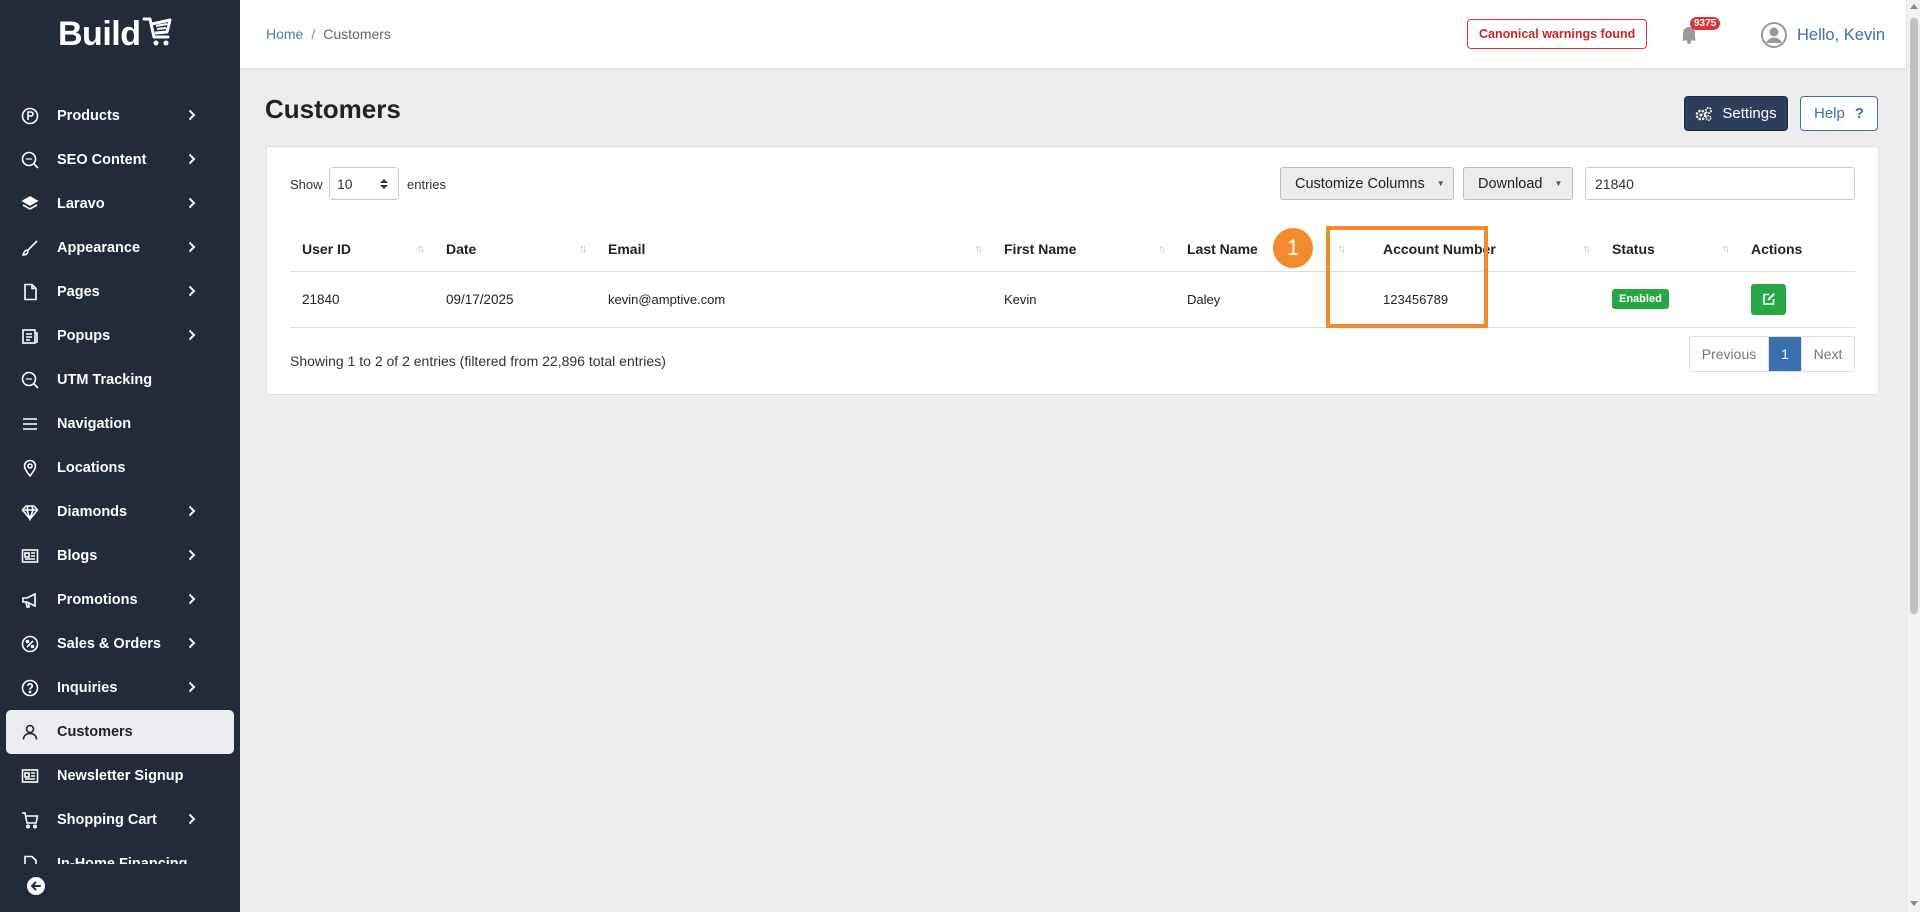 This screenshot has width=1920, height=912. What do you see at coordinates (345, 183) in the screenshot?
I see `page-length-value: 10` at bounding box center [345, 183].